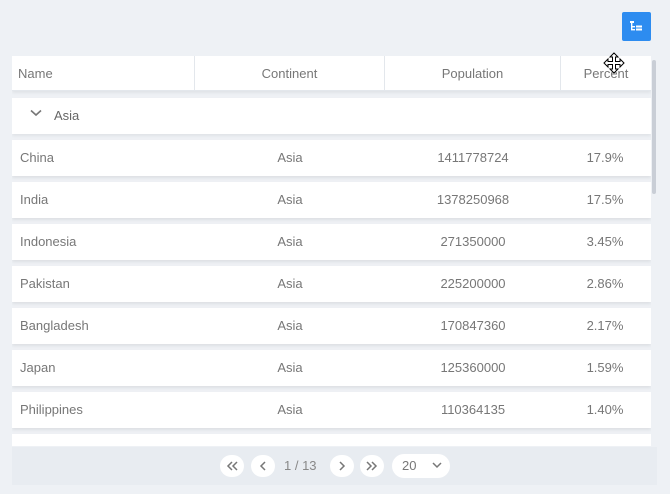 This screenshot has width=670, height=494. What do you see at coordinates (331, 200) in the screenshot?
I see `table-row: India Asia 1378250968 17.5%` at bounding box center [331, 200].